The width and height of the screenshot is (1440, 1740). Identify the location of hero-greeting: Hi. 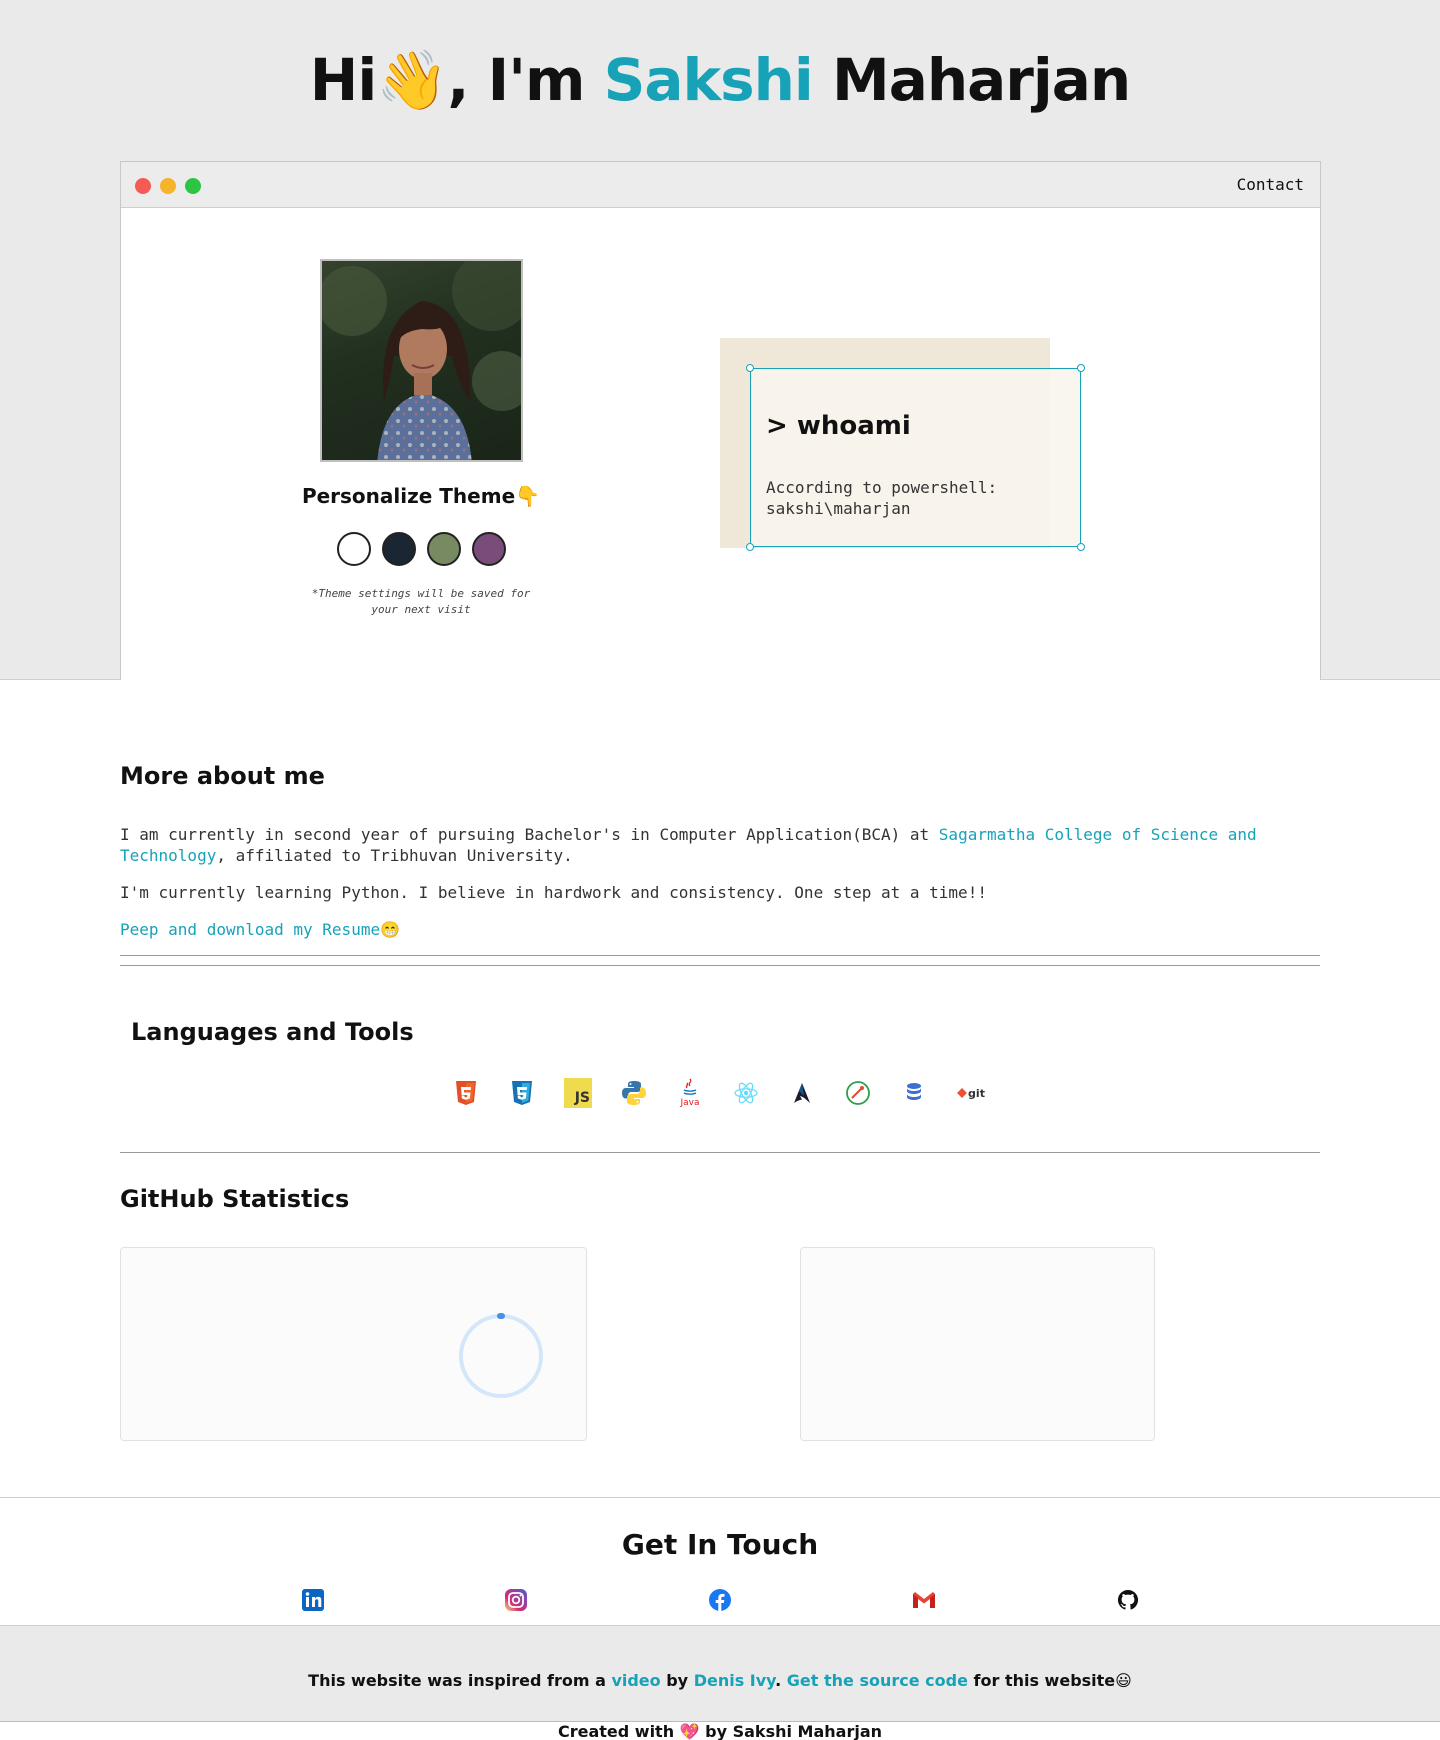
(343, 80).